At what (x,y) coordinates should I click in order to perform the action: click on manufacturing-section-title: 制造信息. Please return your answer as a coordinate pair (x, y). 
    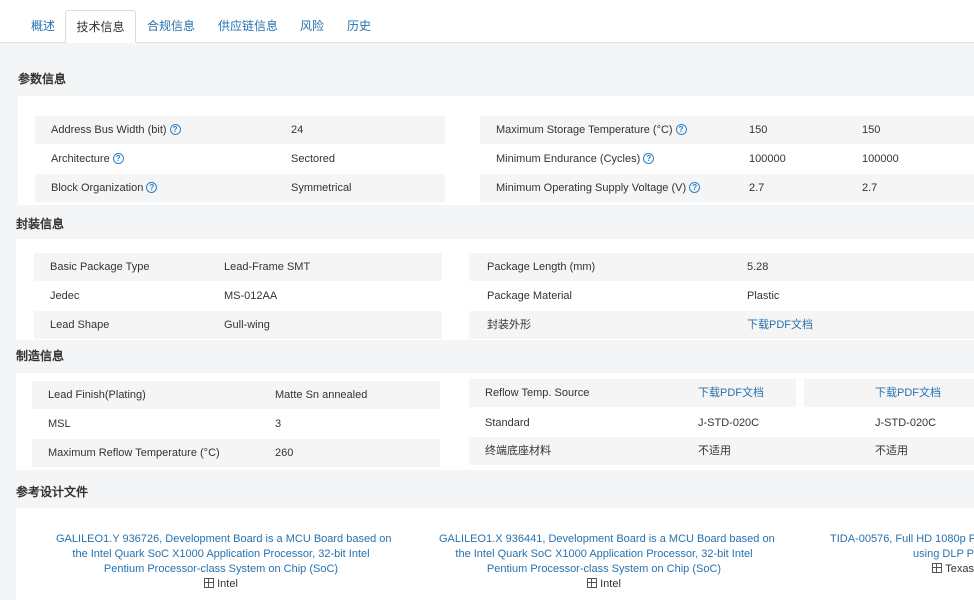
    Looking at the image, I should click on (40, 356).